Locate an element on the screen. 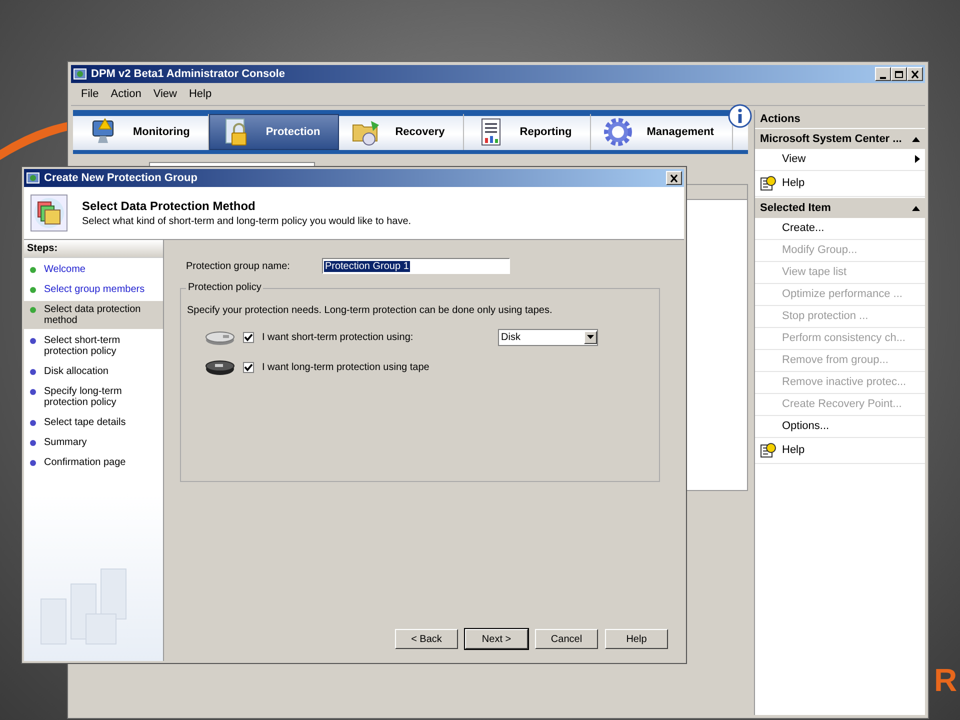  section-header: Selected Item is located at coordinates (840, 208).